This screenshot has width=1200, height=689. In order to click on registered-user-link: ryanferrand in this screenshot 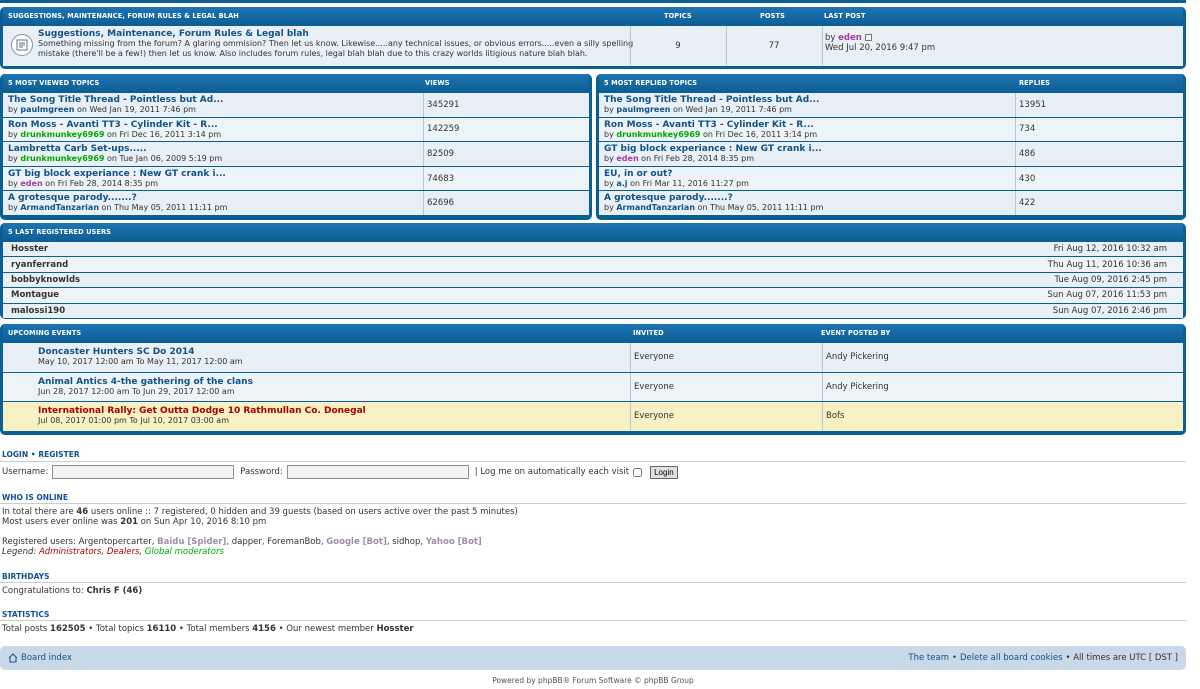, I will do `click(39, 264)`.